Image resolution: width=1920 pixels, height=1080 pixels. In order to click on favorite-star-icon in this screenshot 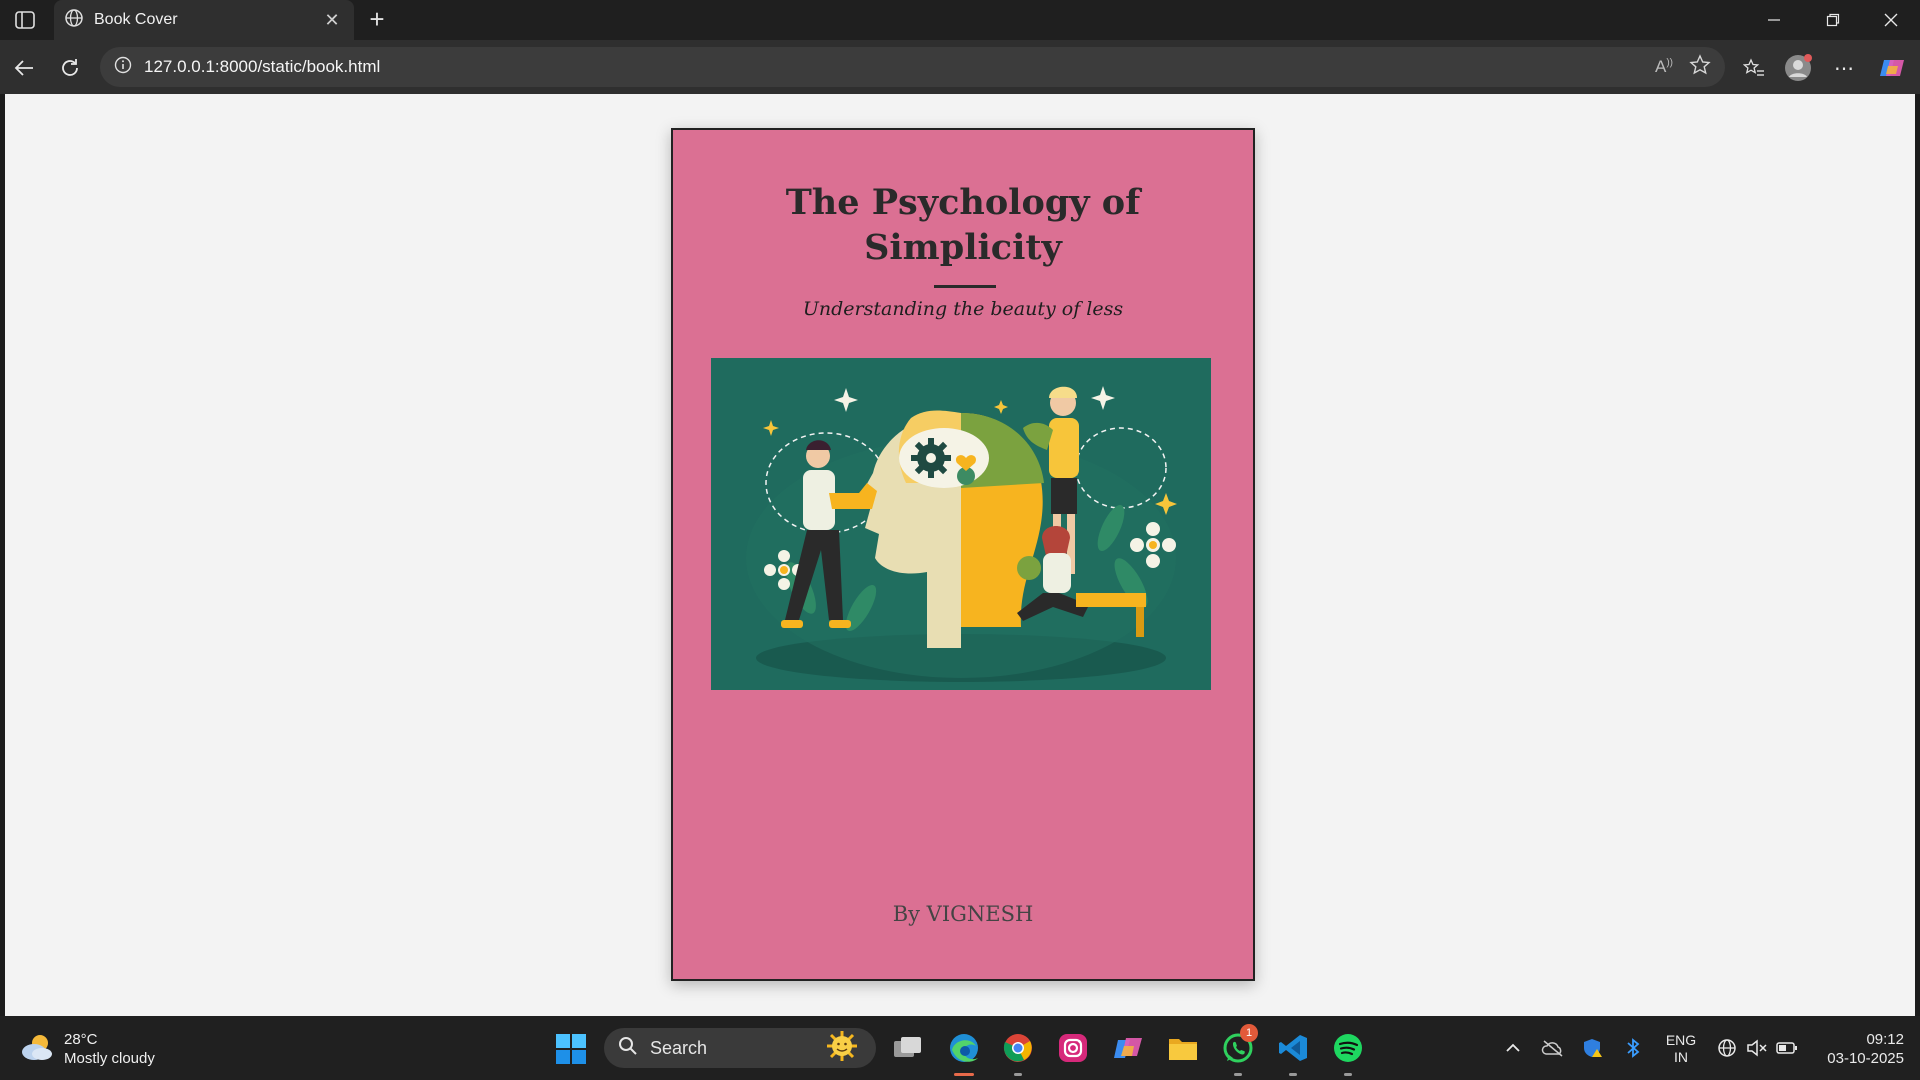, I will do `click(1700, 67)`.